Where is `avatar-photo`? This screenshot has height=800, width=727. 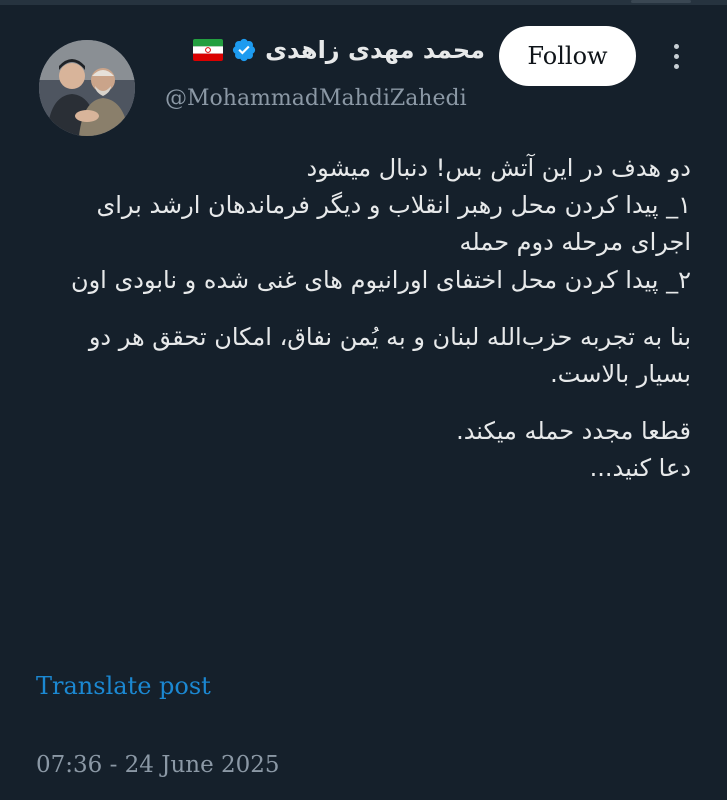
avatar-photo is located at coordinates (87, 88).